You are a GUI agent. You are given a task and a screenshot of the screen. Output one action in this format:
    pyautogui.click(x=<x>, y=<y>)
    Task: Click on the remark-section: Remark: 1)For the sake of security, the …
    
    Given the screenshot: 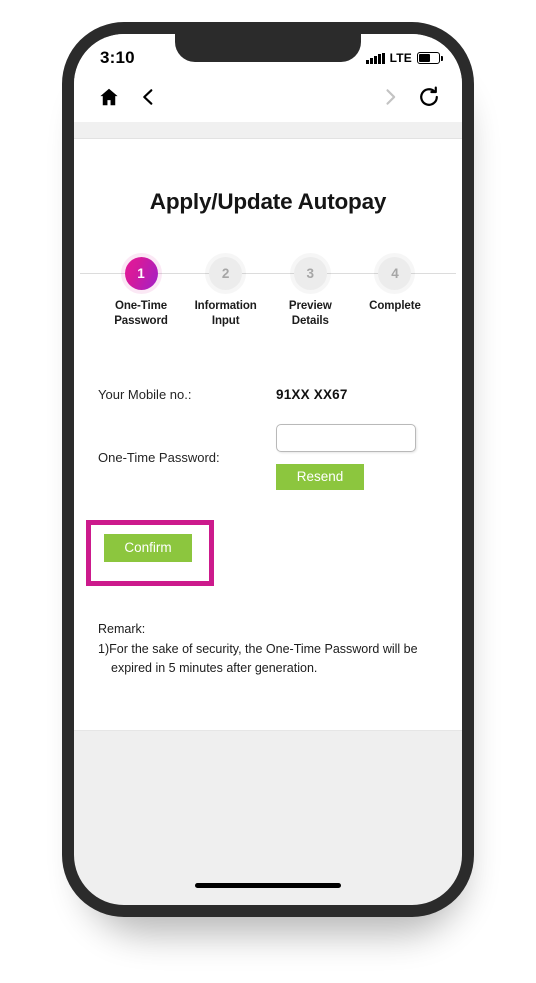 What is the action you would take?
    pyautogui.click(x=268, y=649)
    